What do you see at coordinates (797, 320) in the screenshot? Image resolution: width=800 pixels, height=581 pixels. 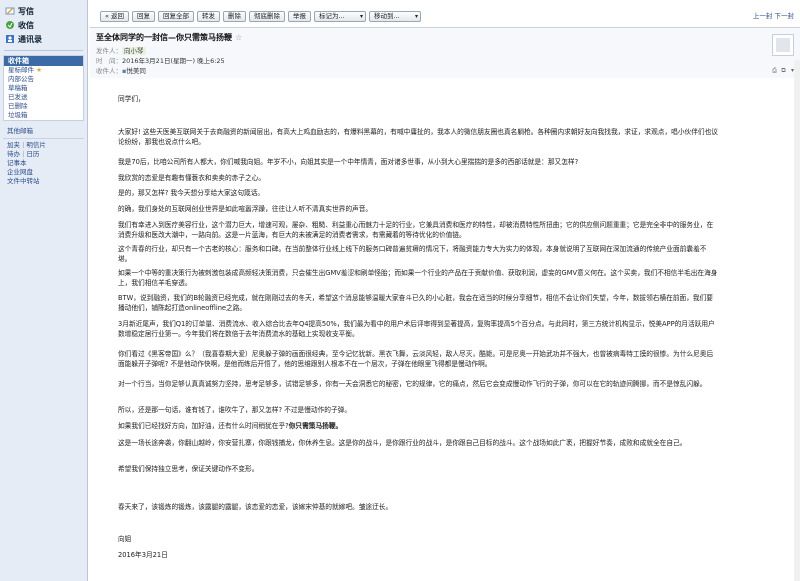 I see `scrollbar` at bounding box center [797, 320].